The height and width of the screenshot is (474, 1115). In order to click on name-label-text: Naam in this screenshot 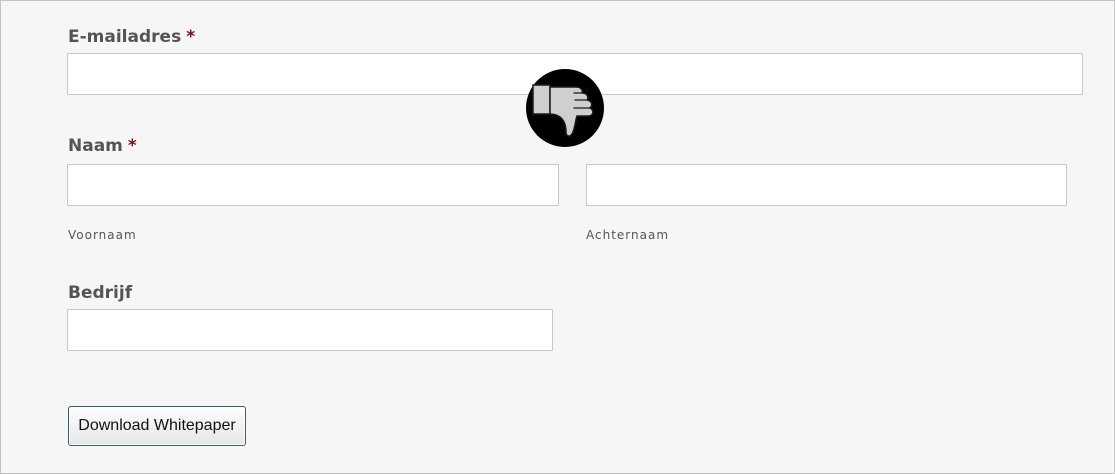, I will do `click(95, 146)`.